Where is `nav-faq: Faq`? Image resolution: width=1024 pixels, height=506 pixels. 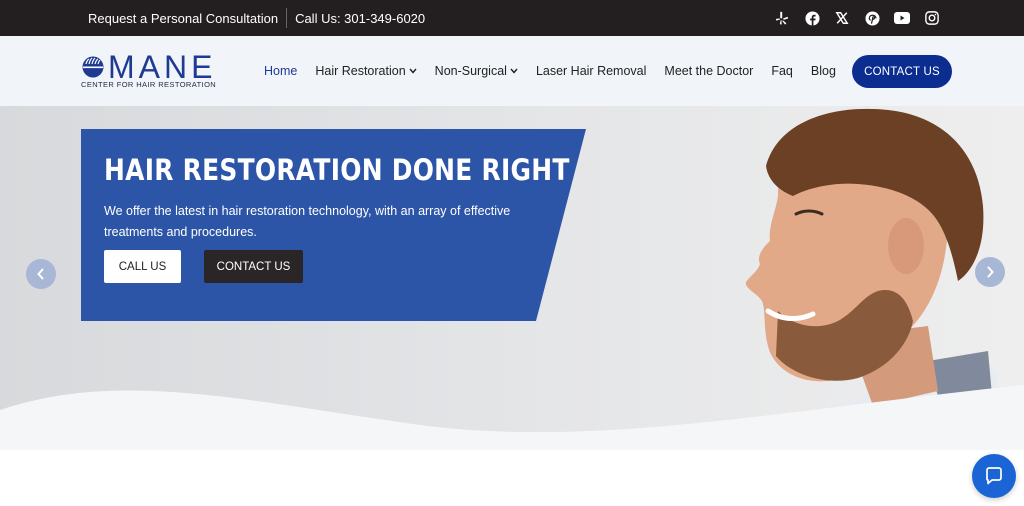 nav-faq: Faq is located at coordinates (782, 71).